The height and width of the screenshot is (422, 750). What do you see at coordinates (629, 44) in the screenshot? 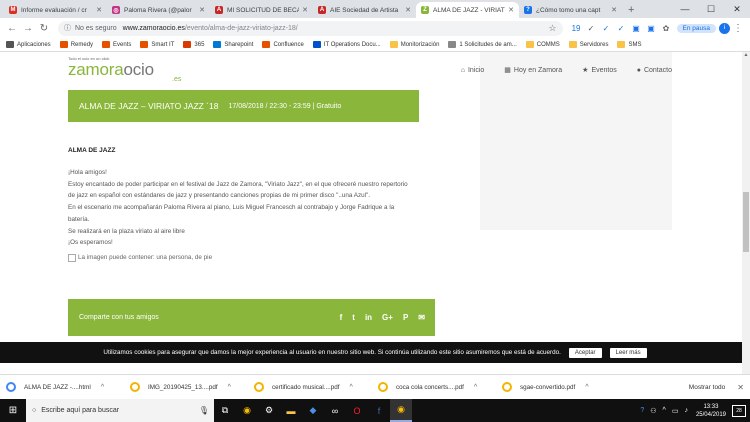
I see `bookmark-item: SMS` at bounding box center [629, 44].